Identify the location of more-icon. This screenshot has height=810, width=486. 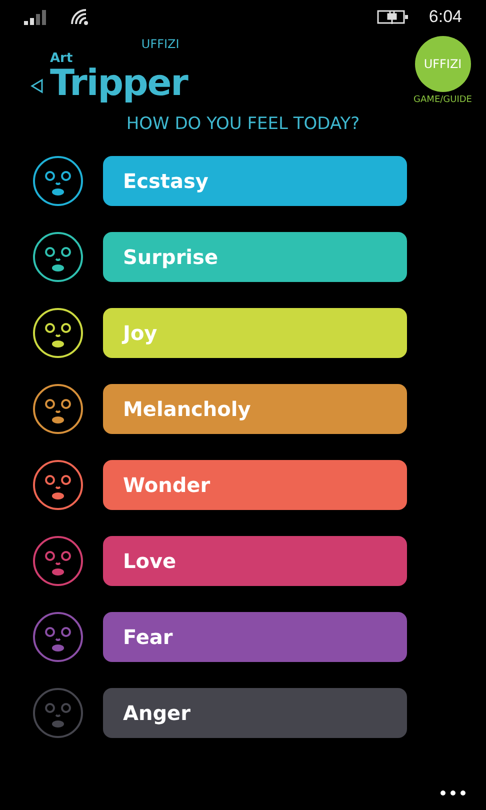
(453, 793).